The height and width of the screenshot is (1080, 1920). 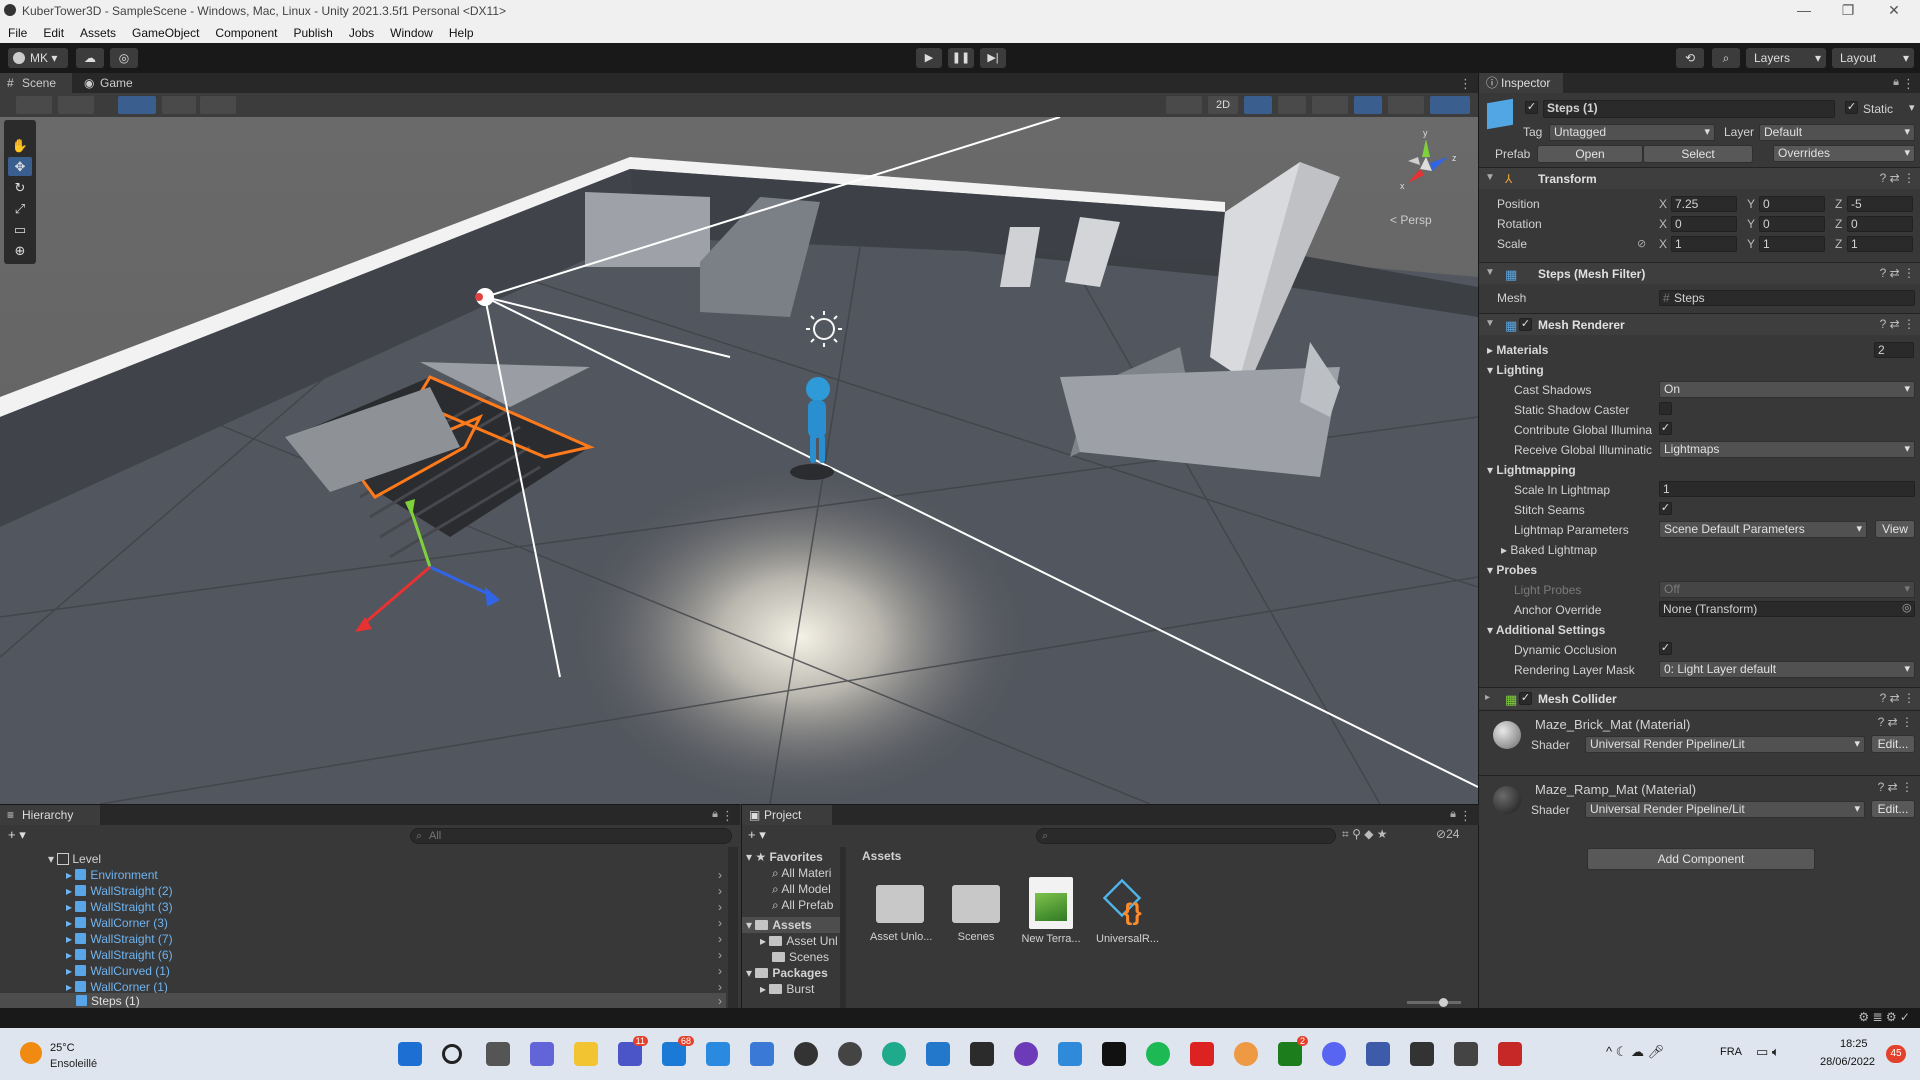 I want to click on grid-snap-button, so click(x=137, y=105).